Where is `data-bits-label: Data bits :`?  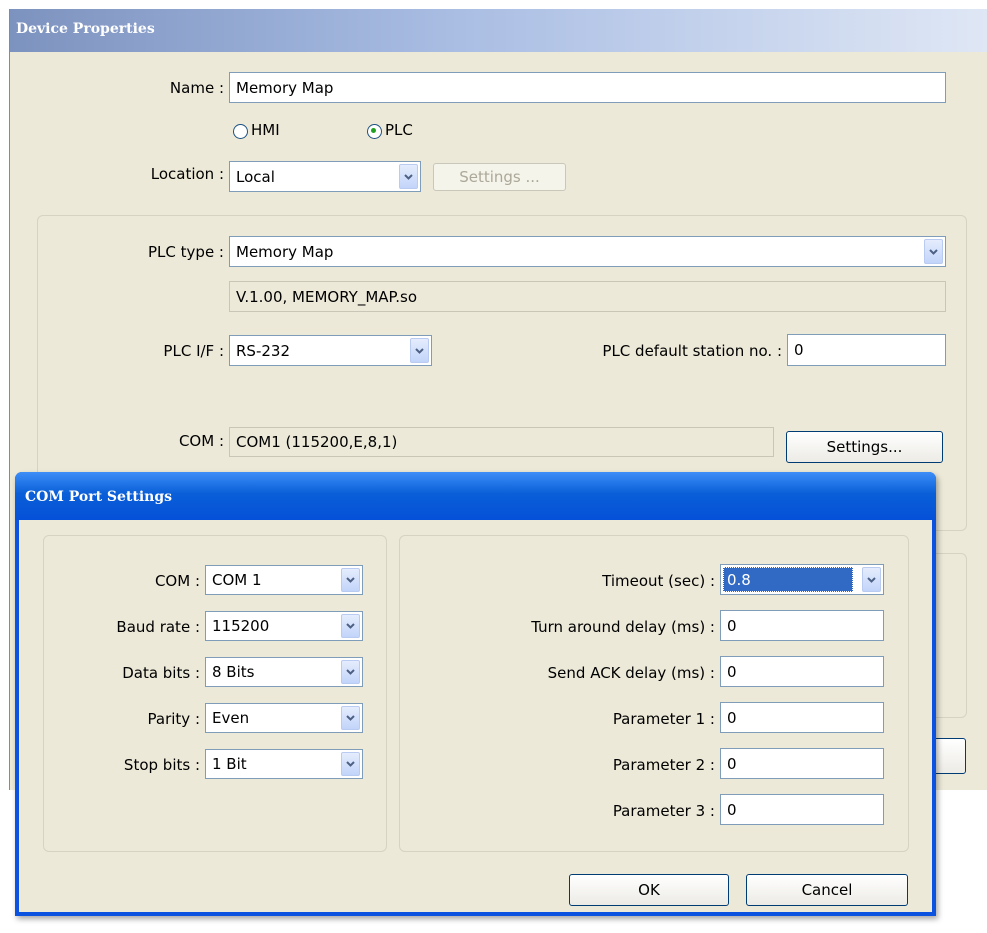 data-bits-label: Data bits : is located at coordinates (161, 673).